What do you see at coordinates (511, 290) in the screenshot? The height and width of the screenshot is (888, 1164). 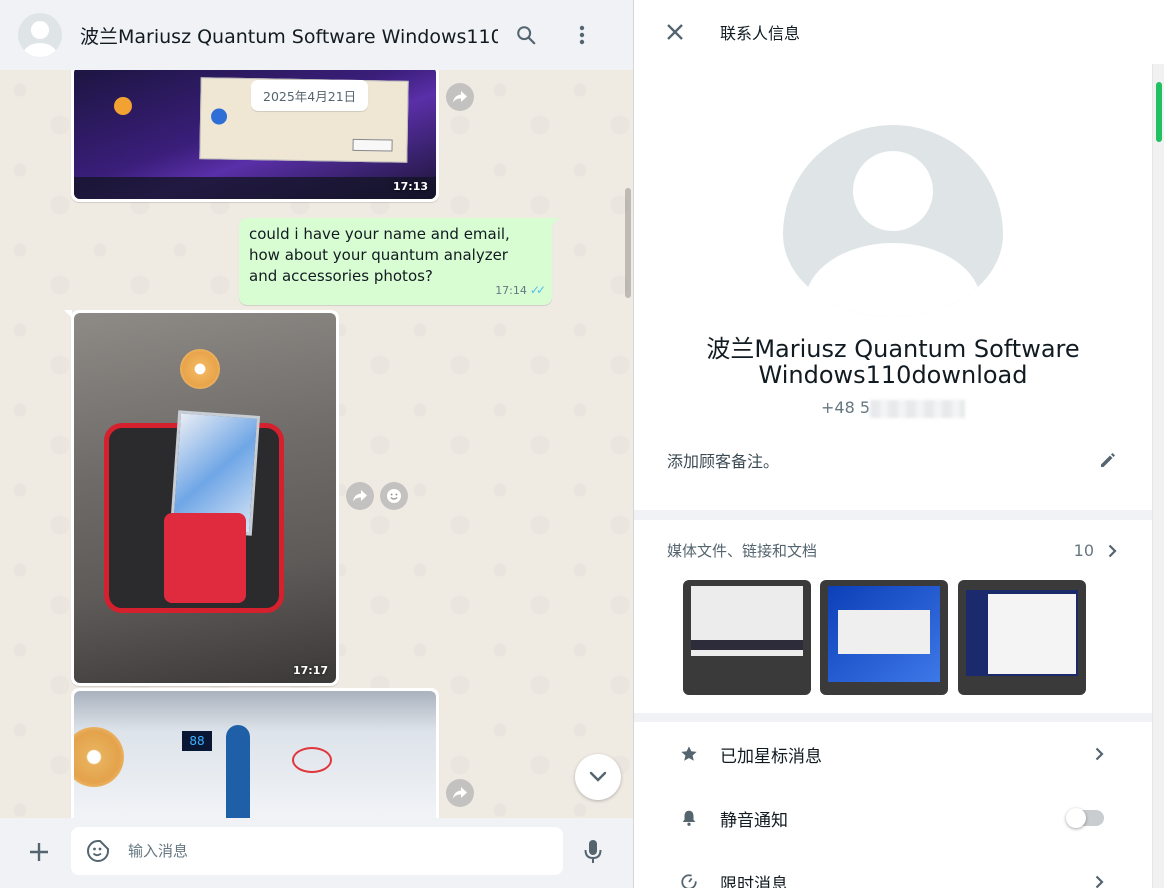 I see `message-time: 17:14` at bounding box center [511, 290].